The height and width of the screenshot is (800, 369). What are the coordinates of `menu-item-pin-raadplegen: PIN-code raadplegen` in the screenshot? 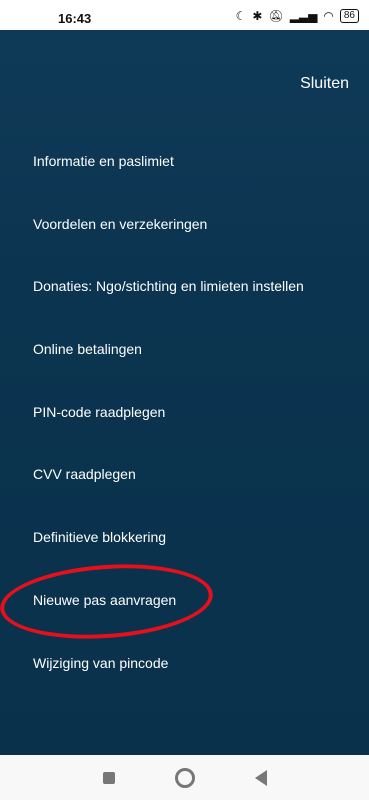 It's located at (99, 412).